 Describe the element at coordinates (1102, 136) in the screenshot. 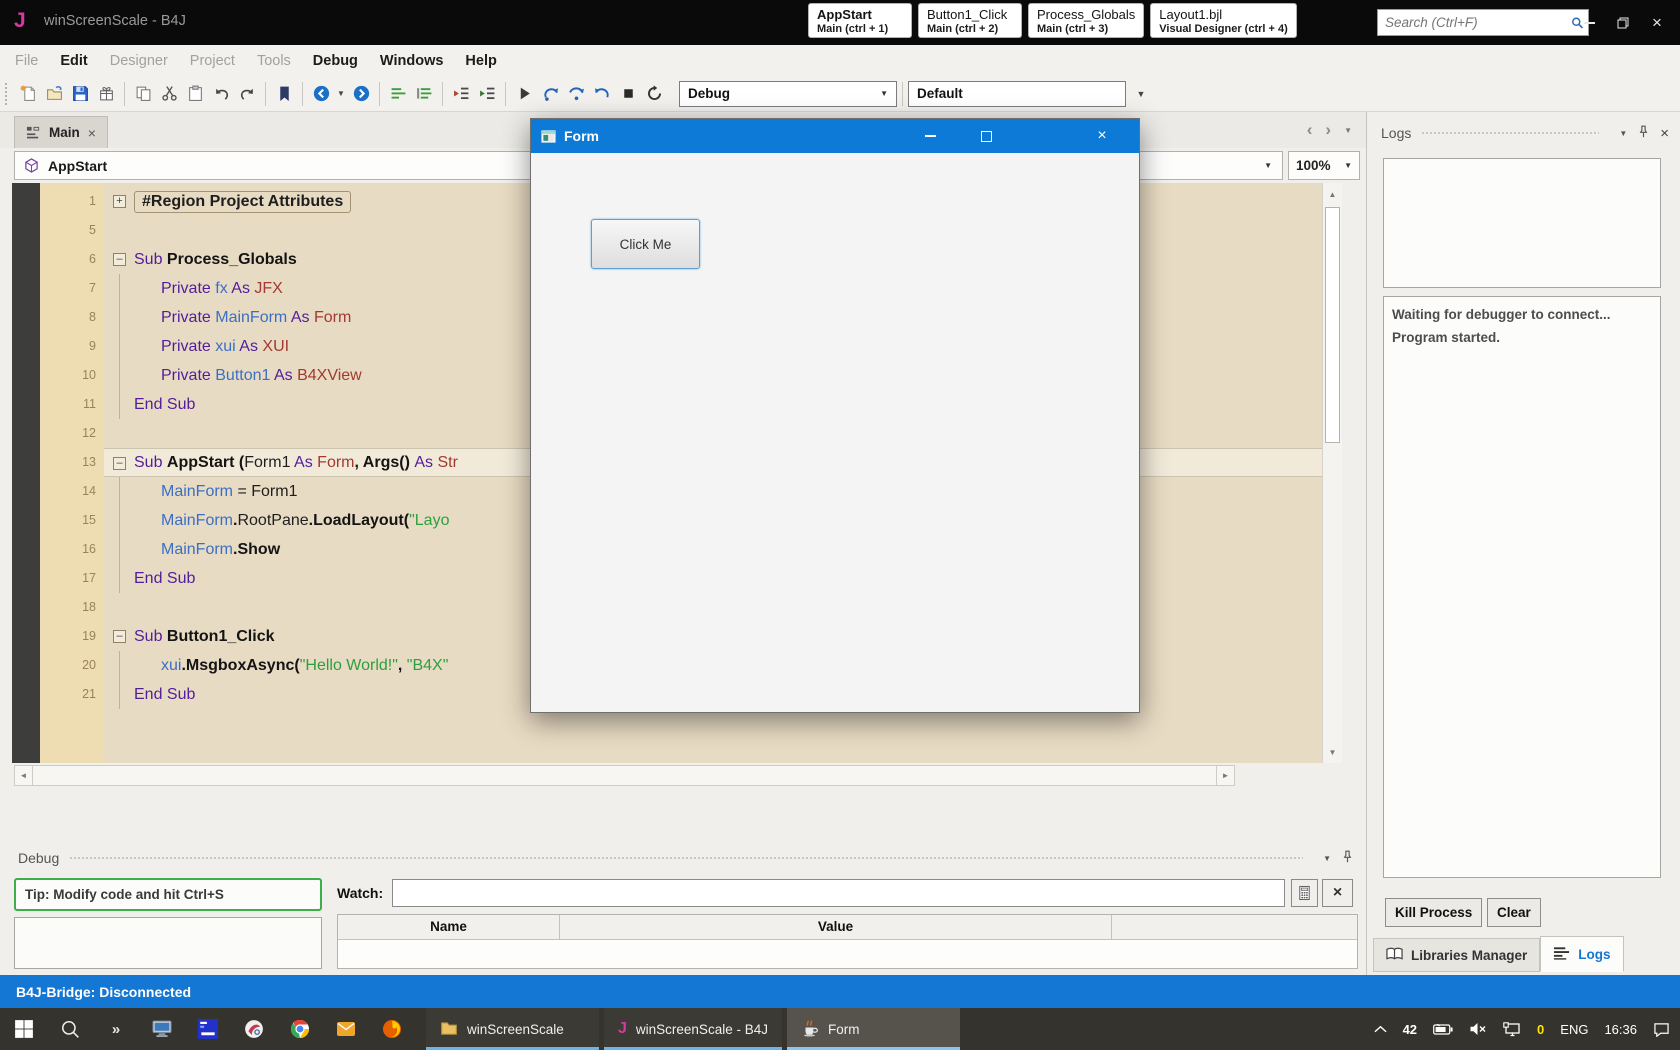

I see `form-close-button: ×` at that location.